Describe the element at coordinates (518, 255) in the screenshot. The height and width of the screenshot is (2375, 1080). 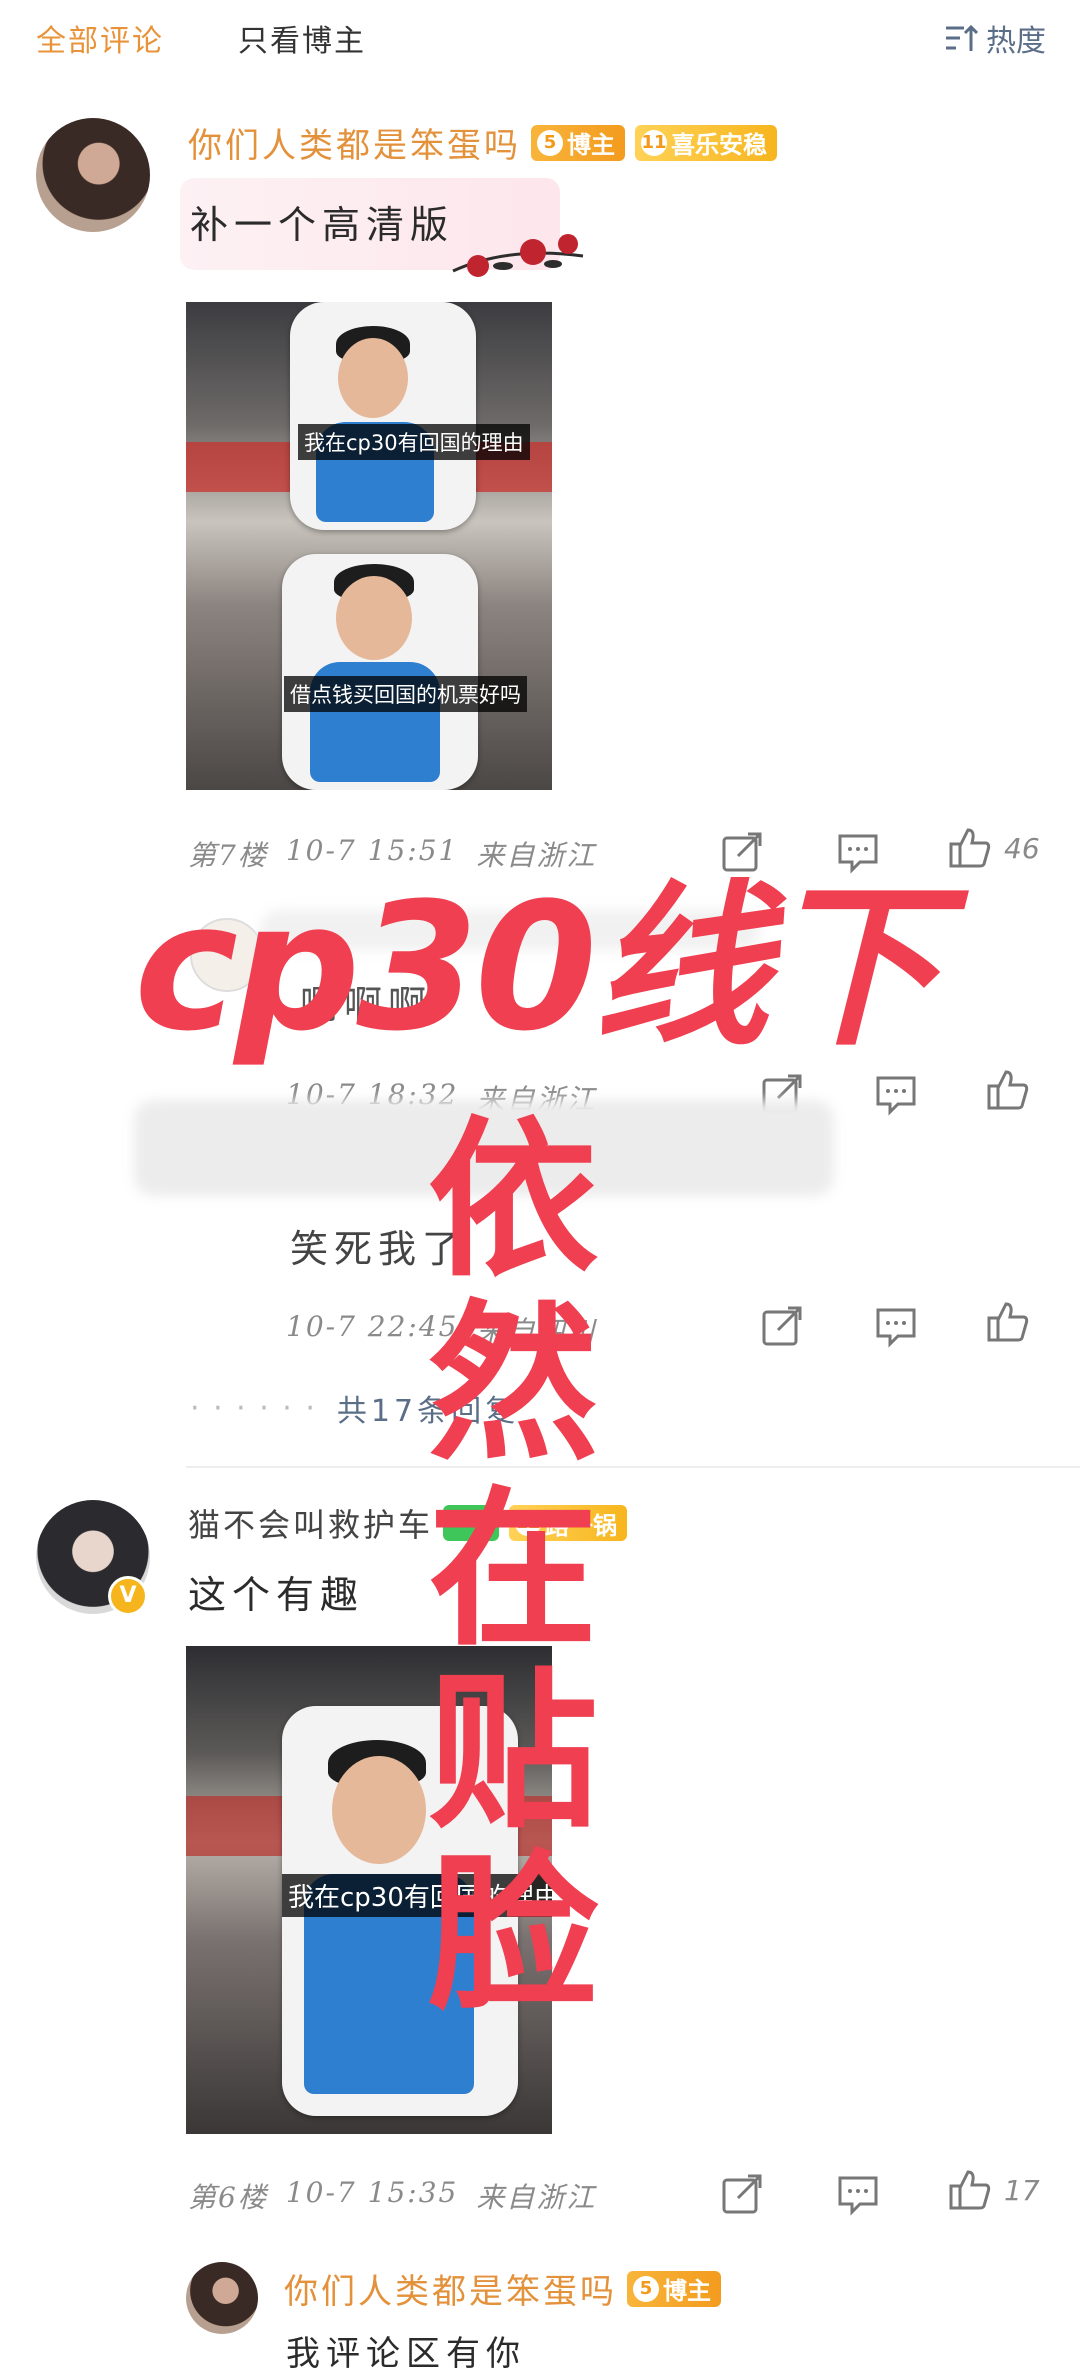
I see `rose-decoration-icon` at that location.